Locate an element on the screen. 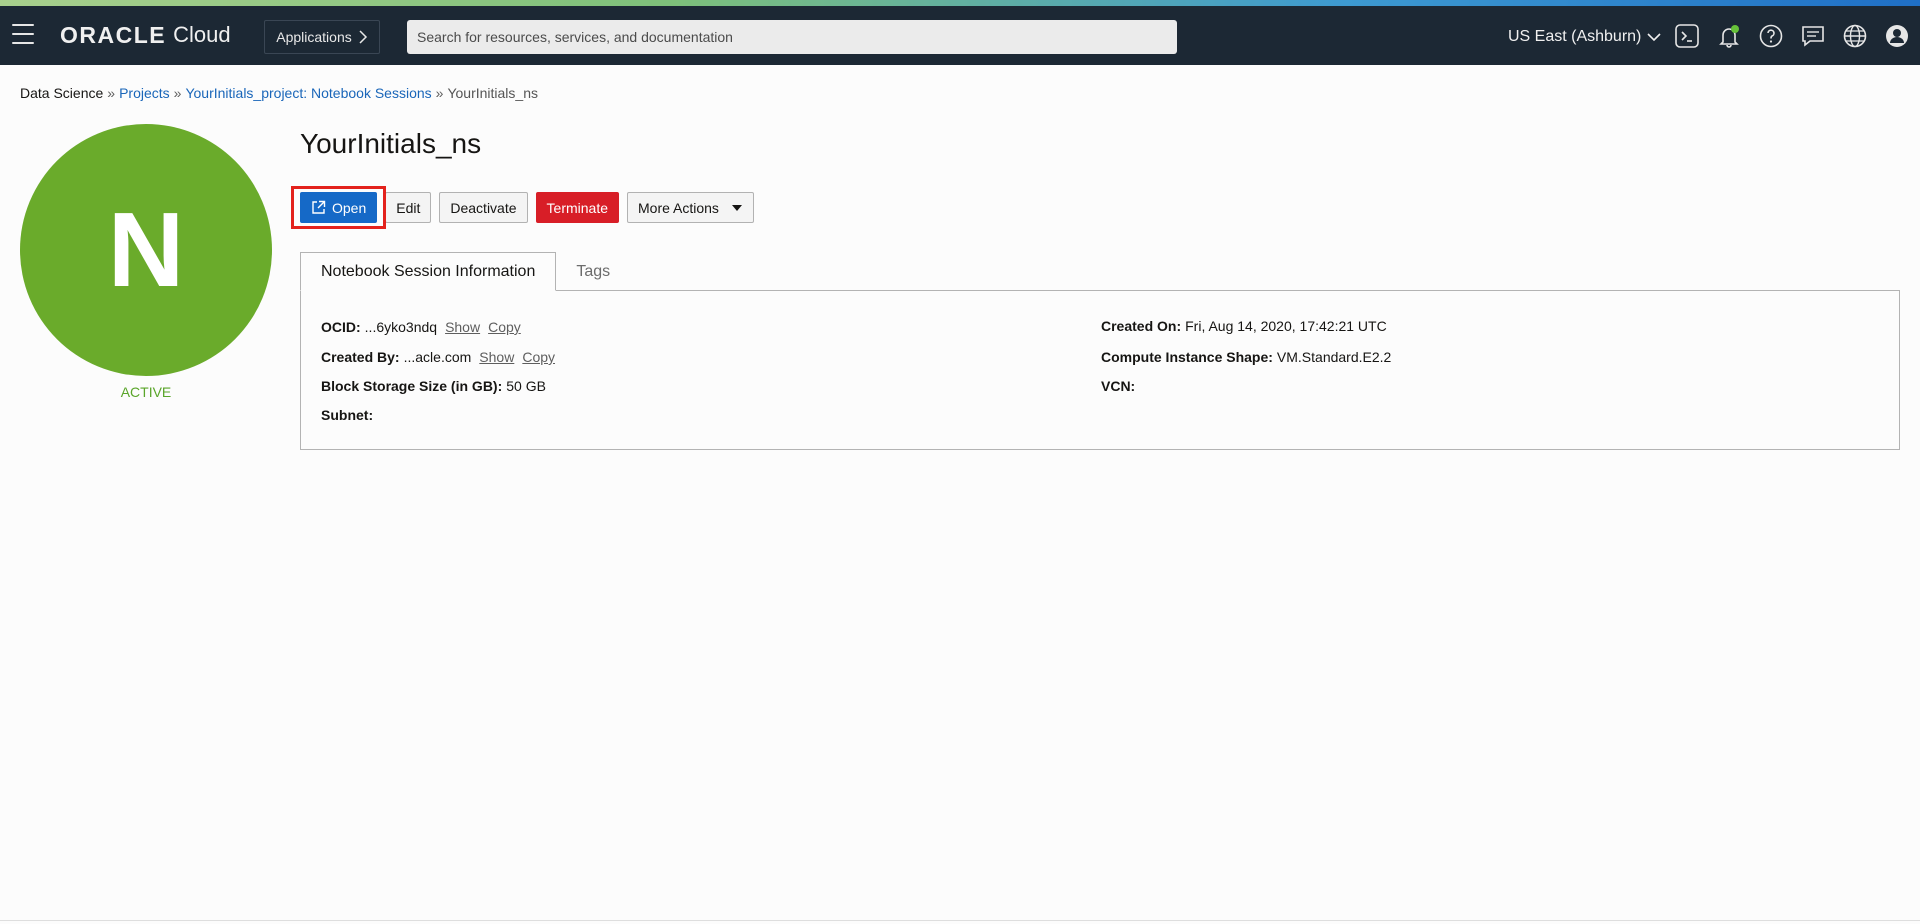  created-on-value: Fri, Aug 14, 2020, 17:42:21 UTC is located at coordinates (1286, 326).